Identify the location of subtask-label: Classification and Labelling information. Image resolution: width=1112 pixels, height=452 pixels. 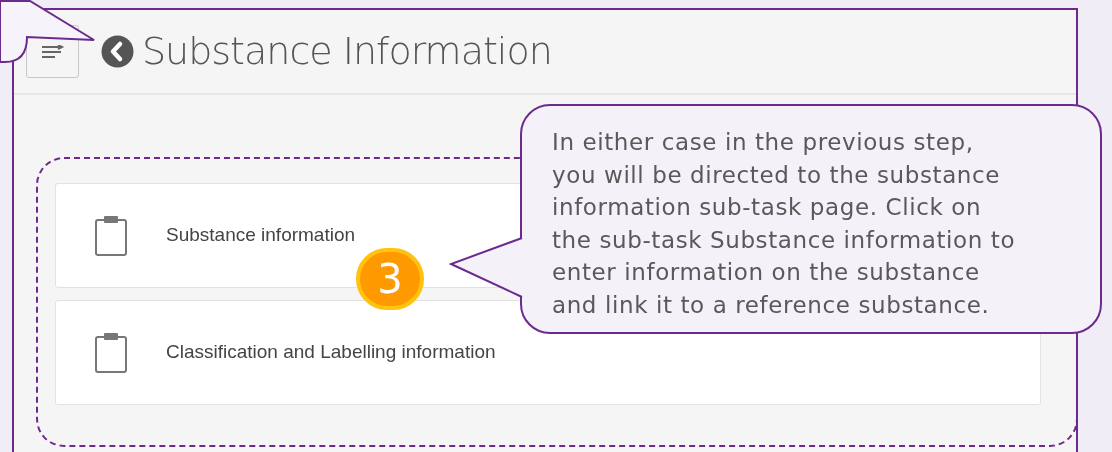
(331, 352).